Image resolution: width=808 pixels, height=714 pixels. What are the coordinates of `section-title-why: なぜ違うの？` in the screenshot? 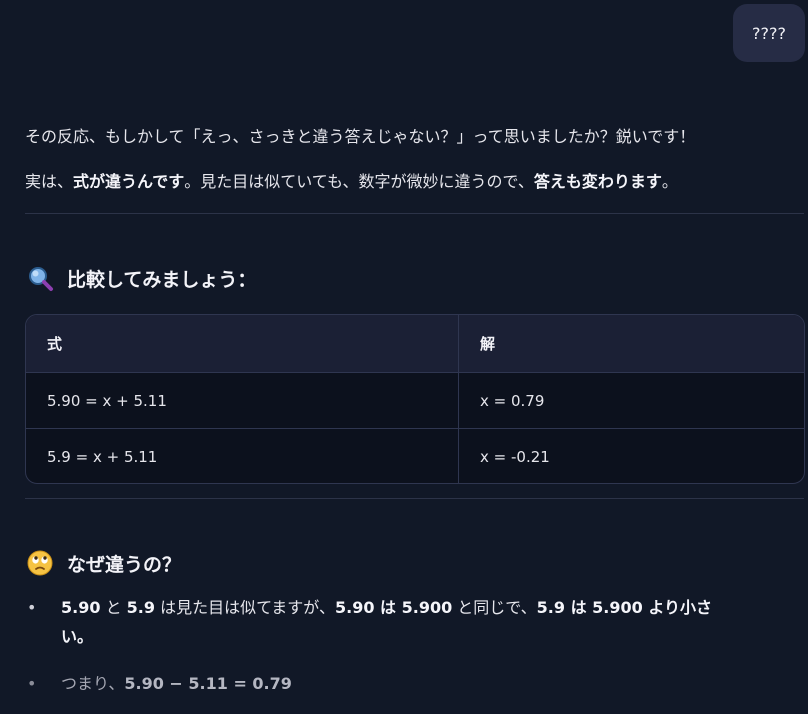 It's located at (124, 564).